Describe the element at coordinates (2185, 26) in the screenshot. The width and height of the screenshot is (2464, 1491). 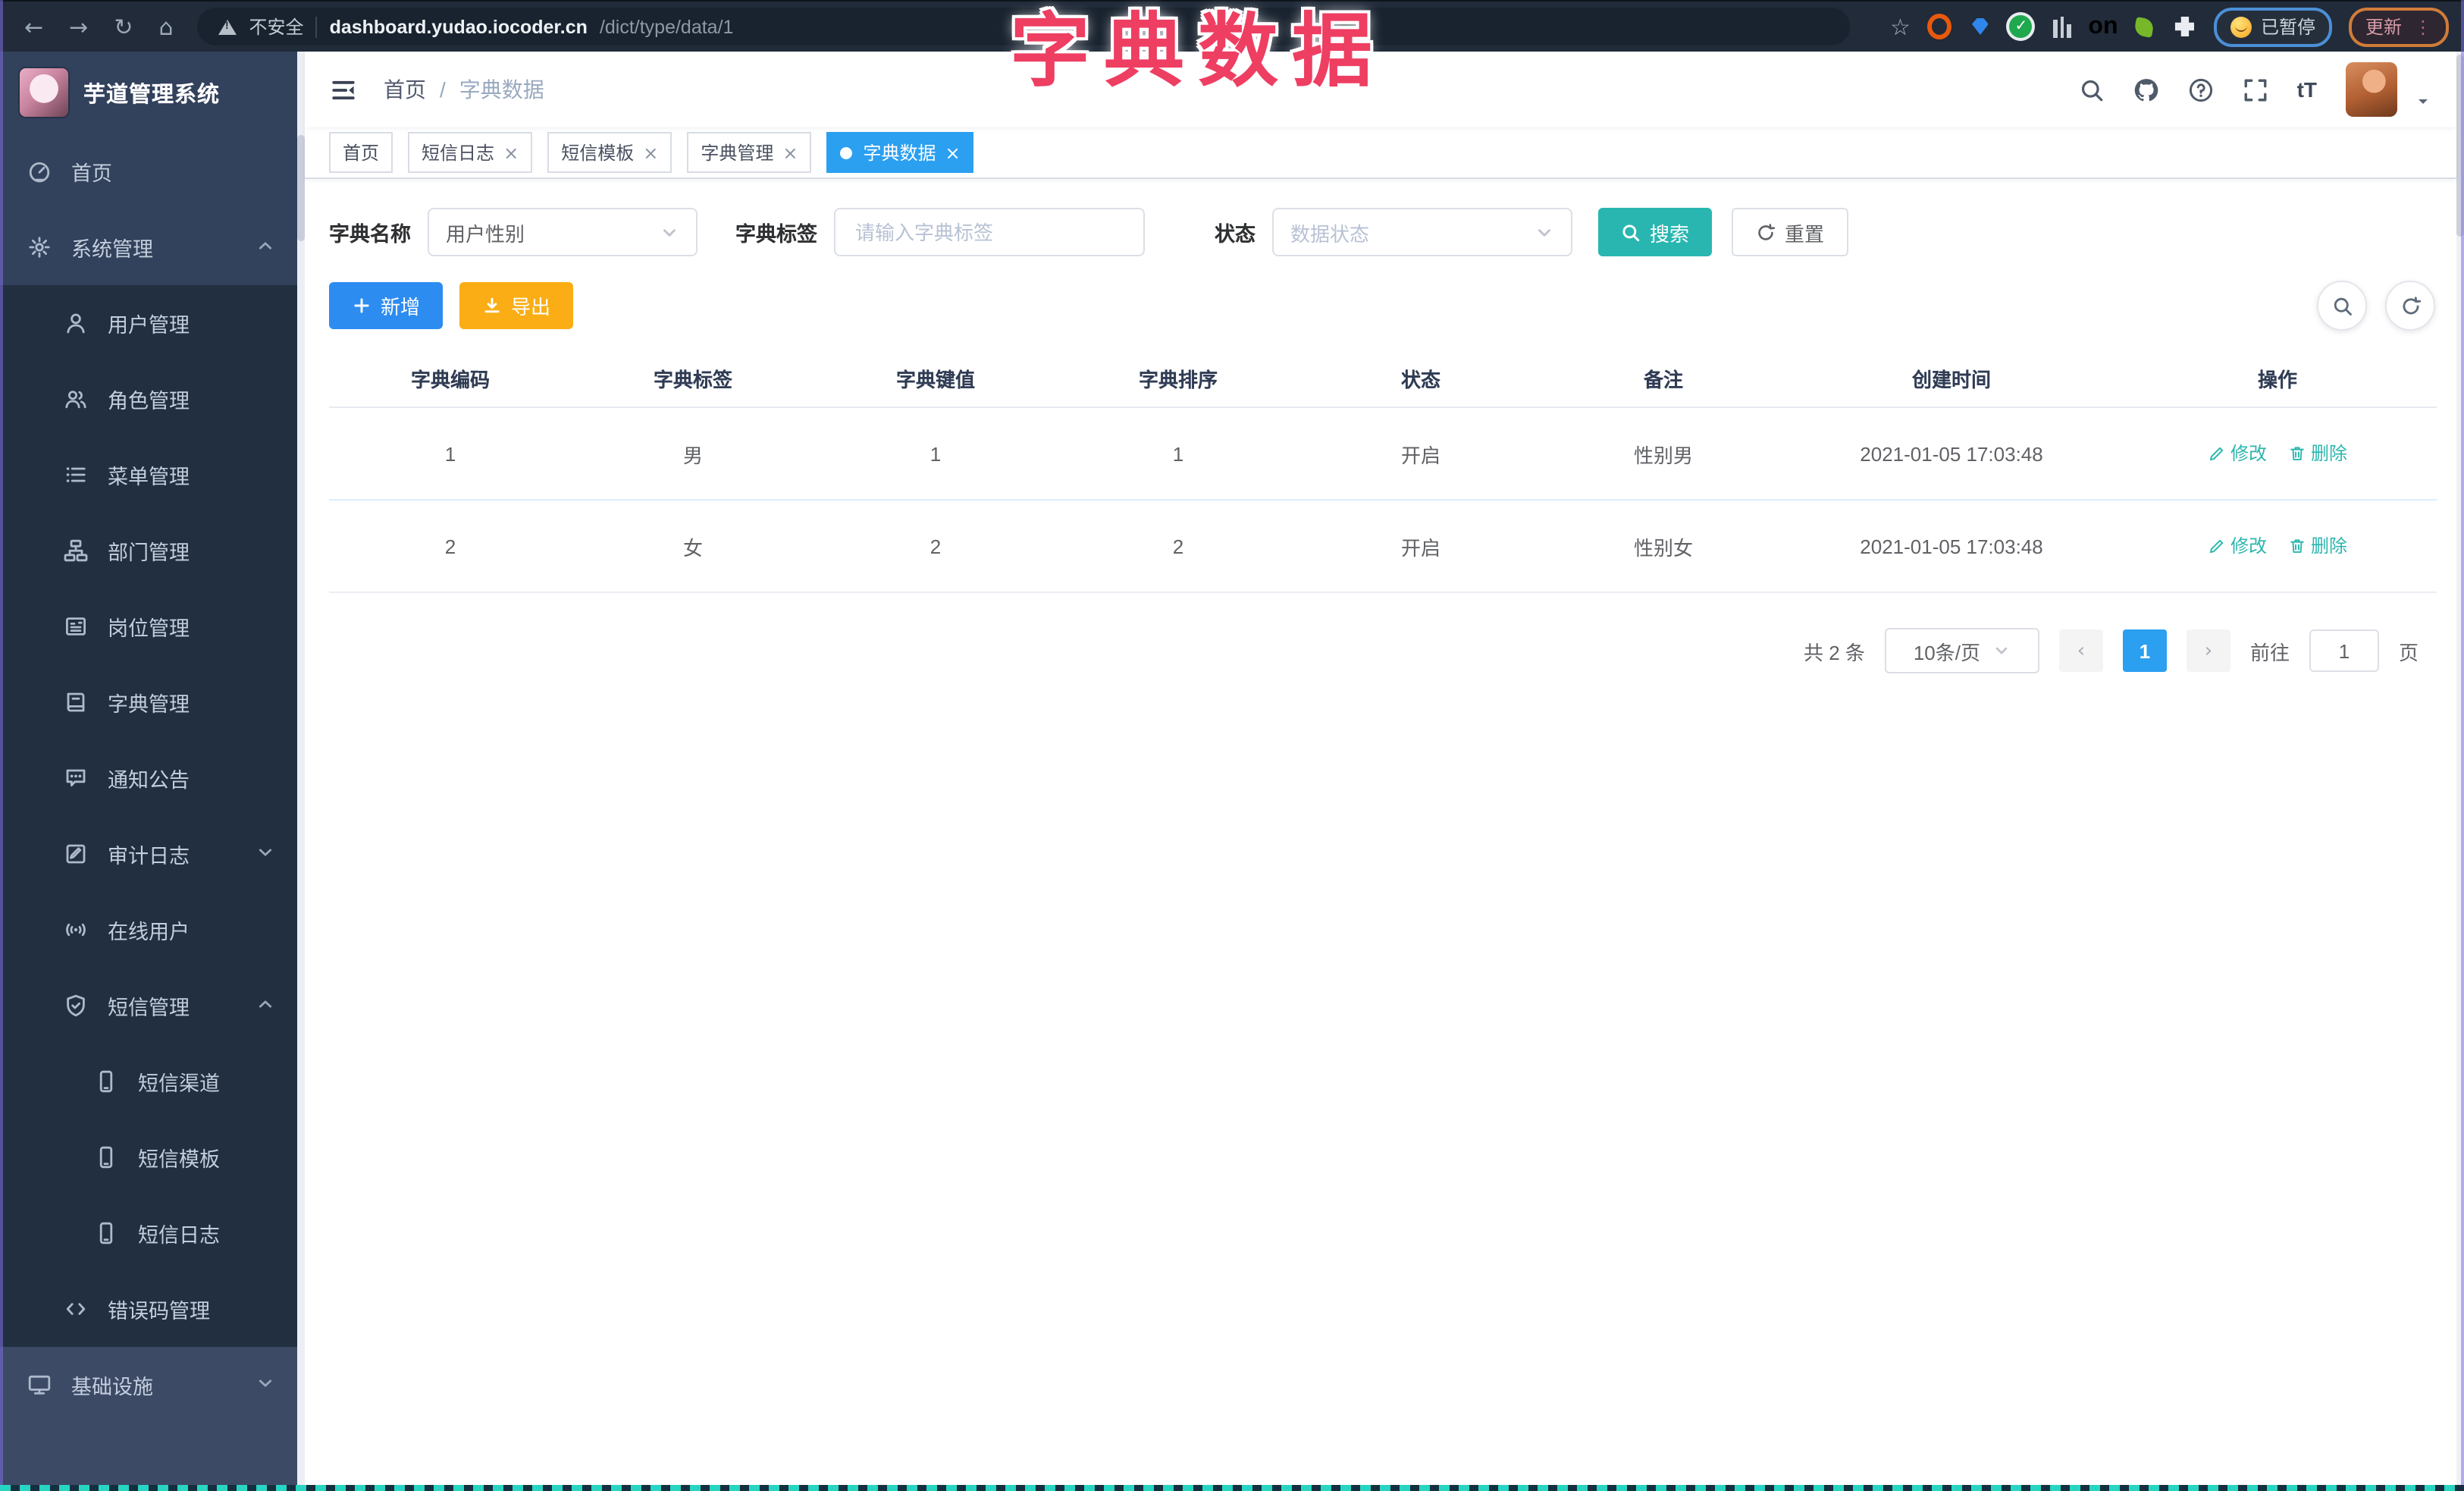
I see `extensions-puzzle-icon` at that location.